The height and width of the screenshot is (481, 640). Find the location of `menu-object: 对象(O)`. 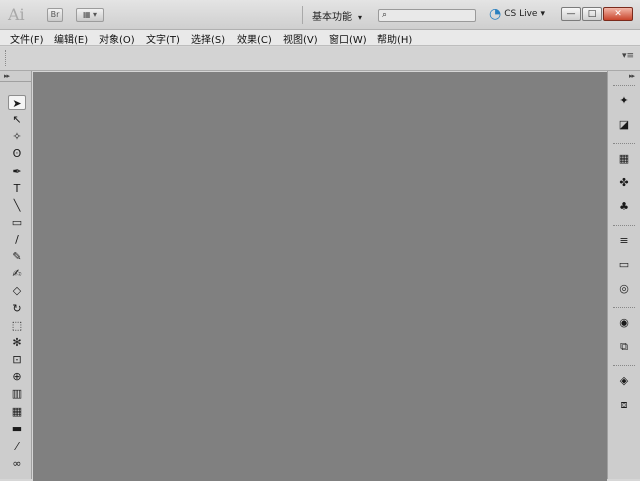

menu-object: 对象(O) is located at coordinates (117, 38).